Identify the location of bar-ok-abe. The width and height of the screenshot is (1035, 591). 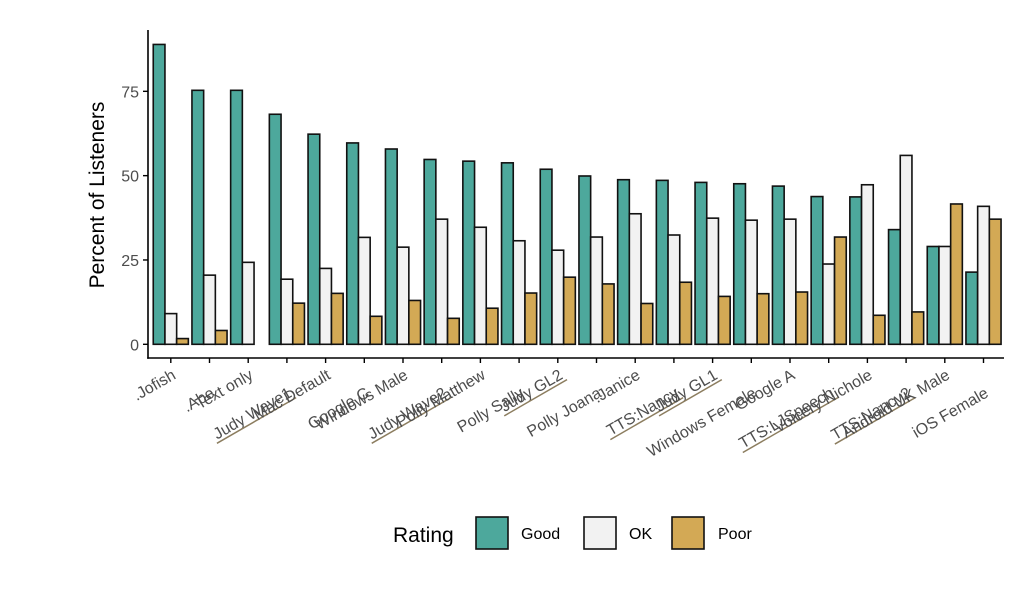
(209, 310).